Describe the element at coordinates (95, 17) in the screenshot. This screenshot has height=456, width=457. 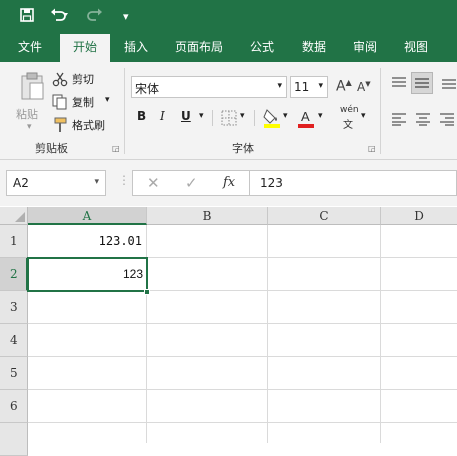
I see `redo-icon` at that location.